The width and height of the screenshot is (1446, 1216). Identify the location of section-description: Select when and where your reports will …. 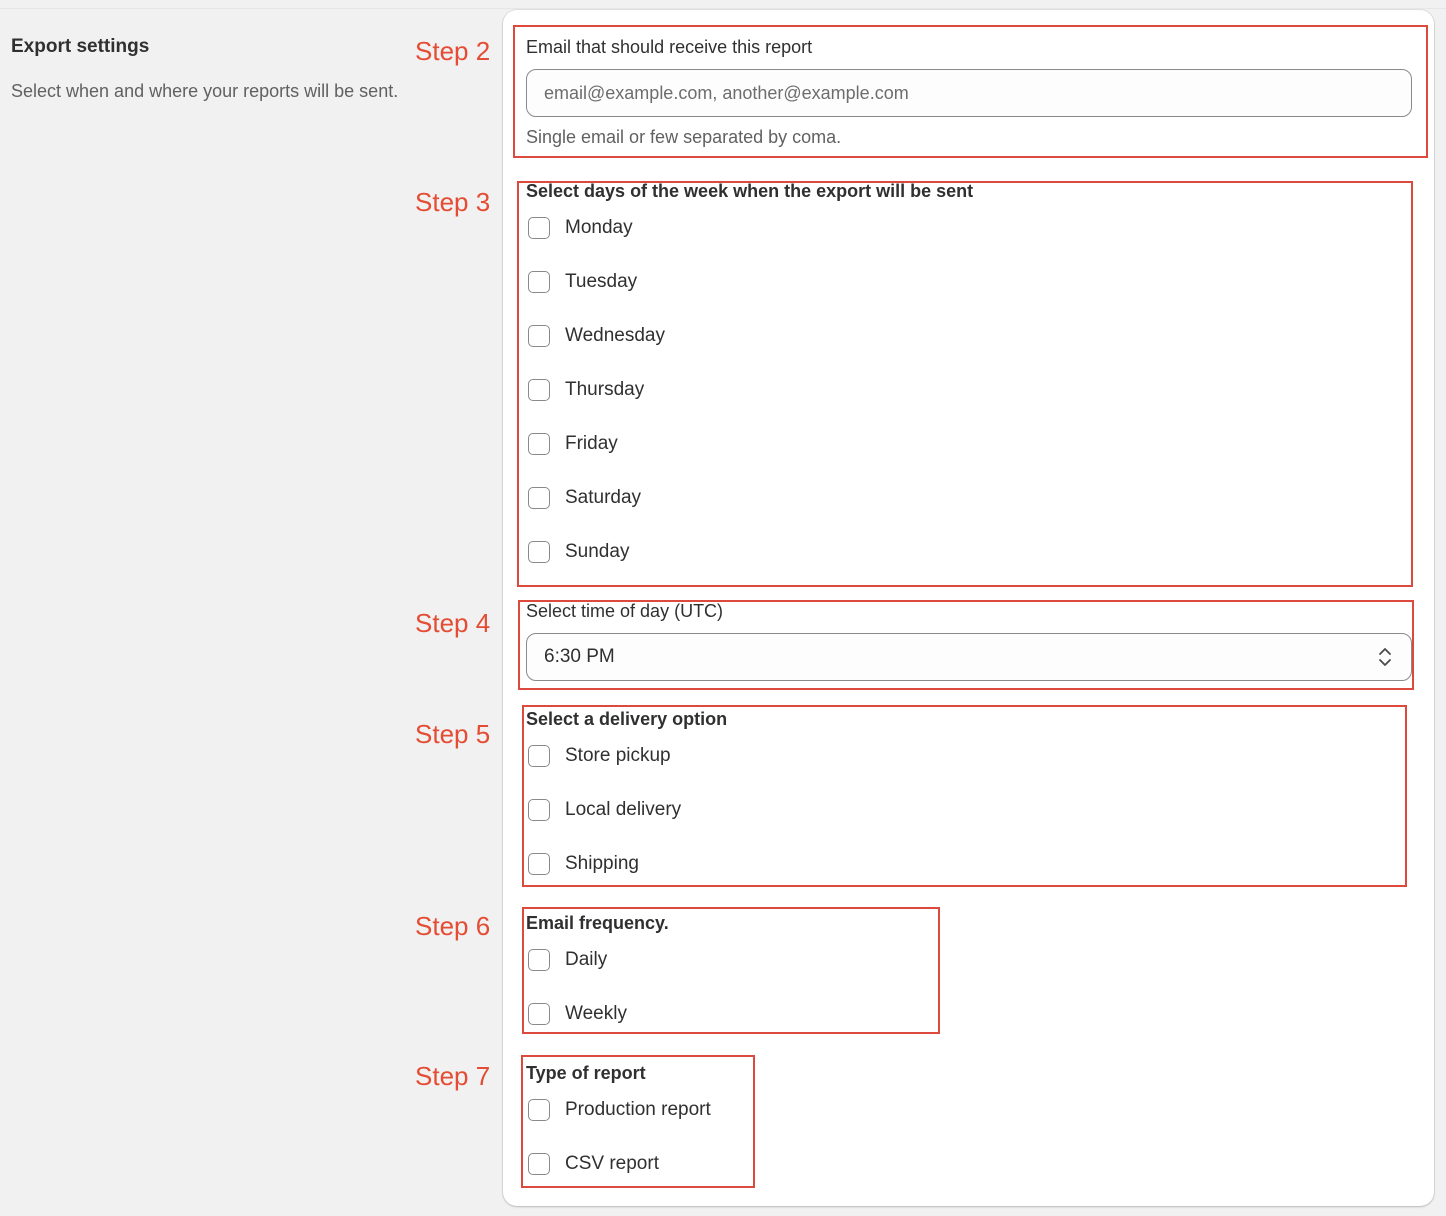
(205, 91).